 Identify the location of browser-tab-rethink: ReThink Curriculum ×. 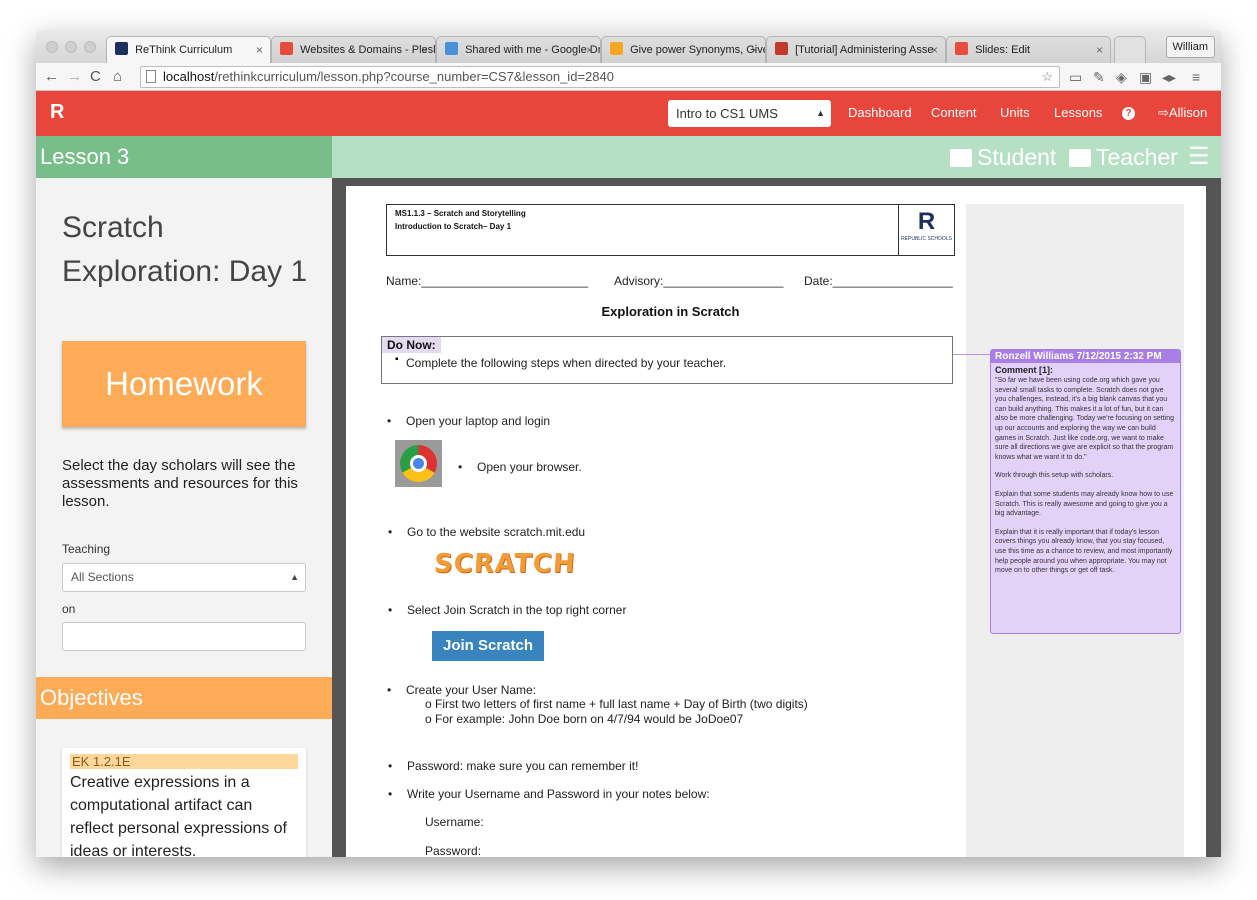
(188, 49).